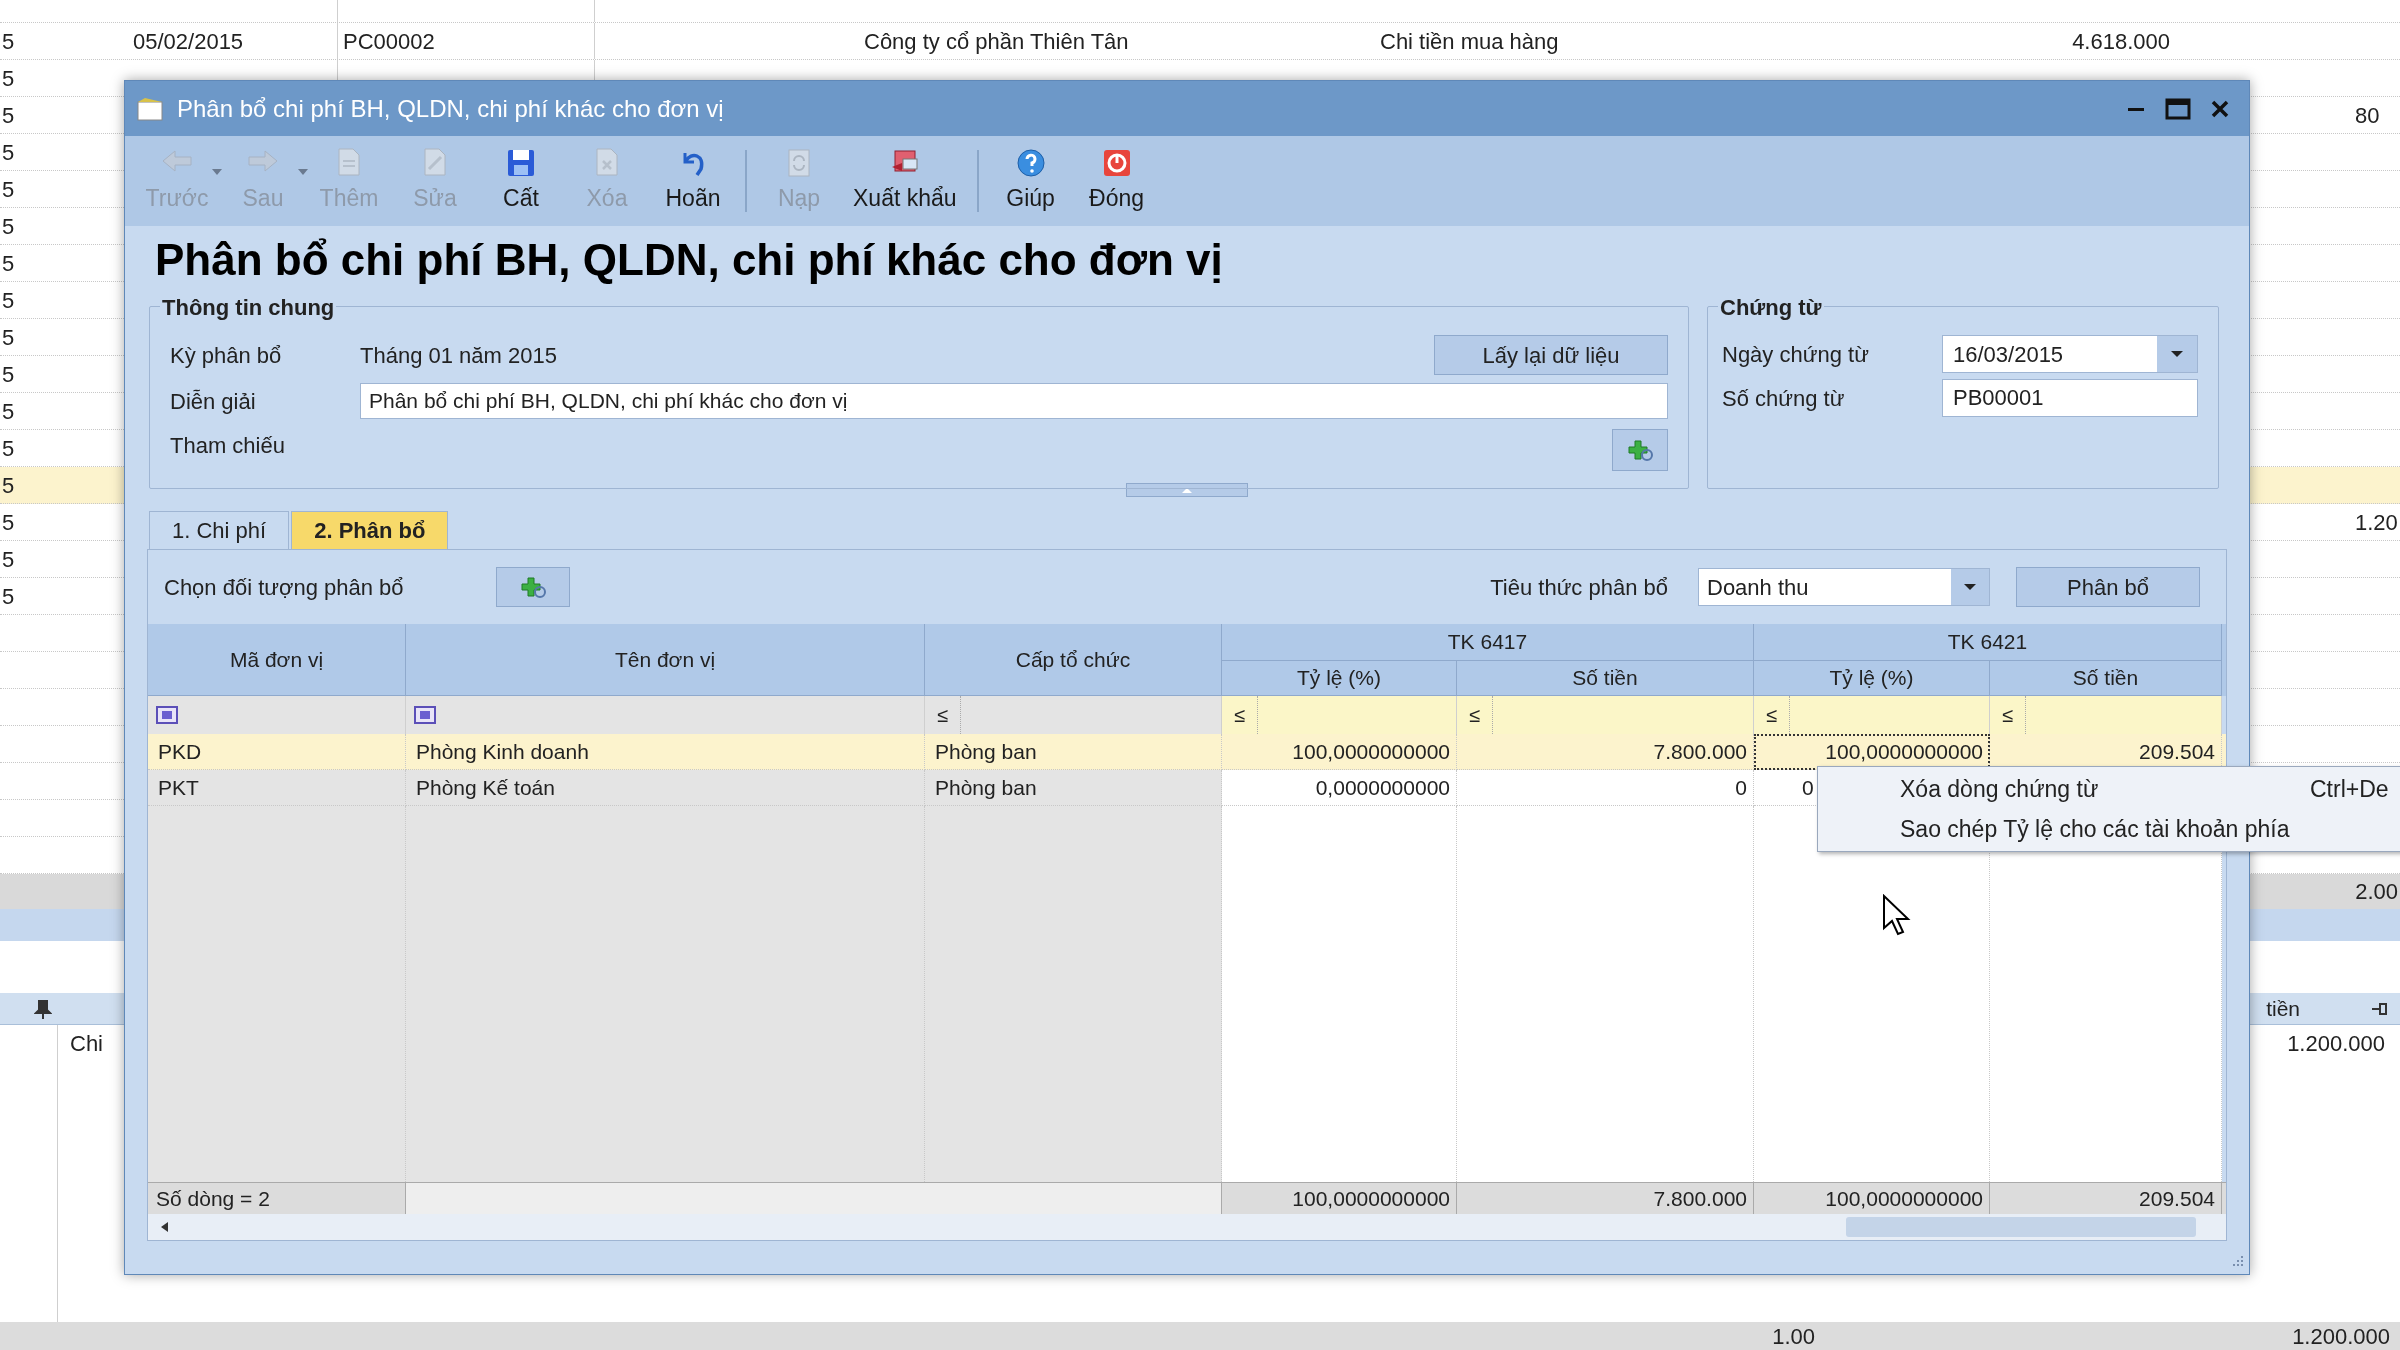 This screenshot has width=2400, height=1350. I want to click on tab: 2. Phân bổ, so click(370, 530).